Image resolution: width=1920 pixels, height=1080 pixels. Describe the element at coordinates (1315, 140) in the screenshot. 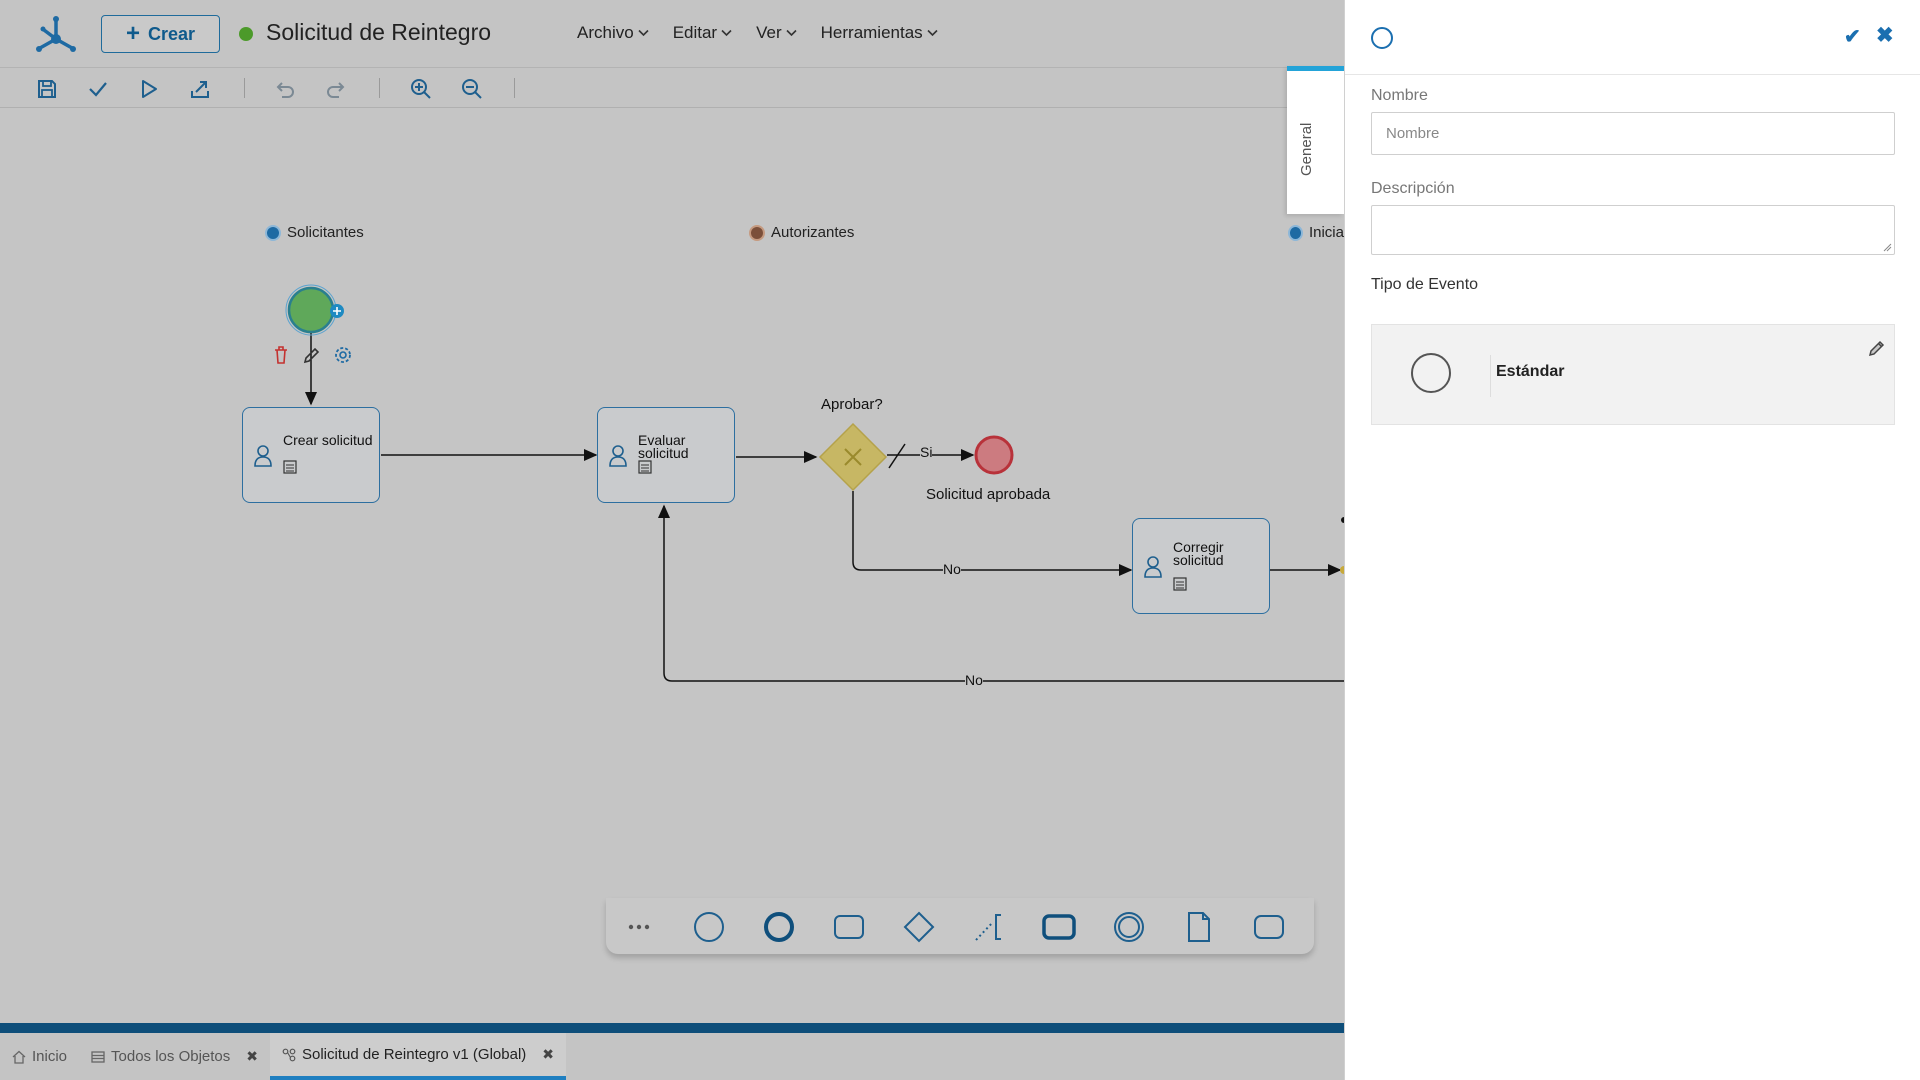

I see `side-tab-general: General` at that location.